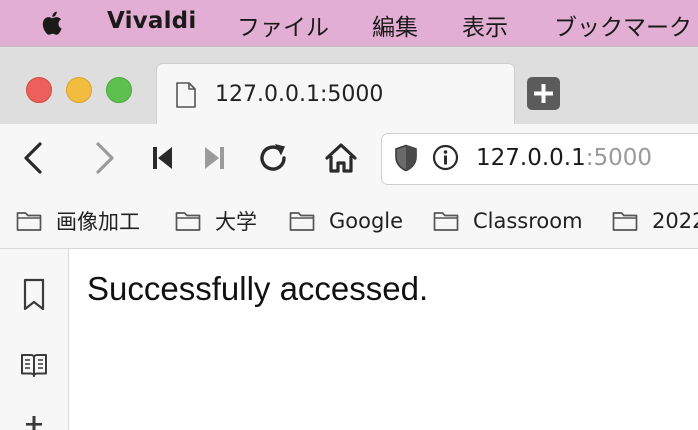 The width and height of the screenshot is (698, 430). Describe the element at coordinates (119, 90) in the screenshot. I see `zoom-window-button` at that location.